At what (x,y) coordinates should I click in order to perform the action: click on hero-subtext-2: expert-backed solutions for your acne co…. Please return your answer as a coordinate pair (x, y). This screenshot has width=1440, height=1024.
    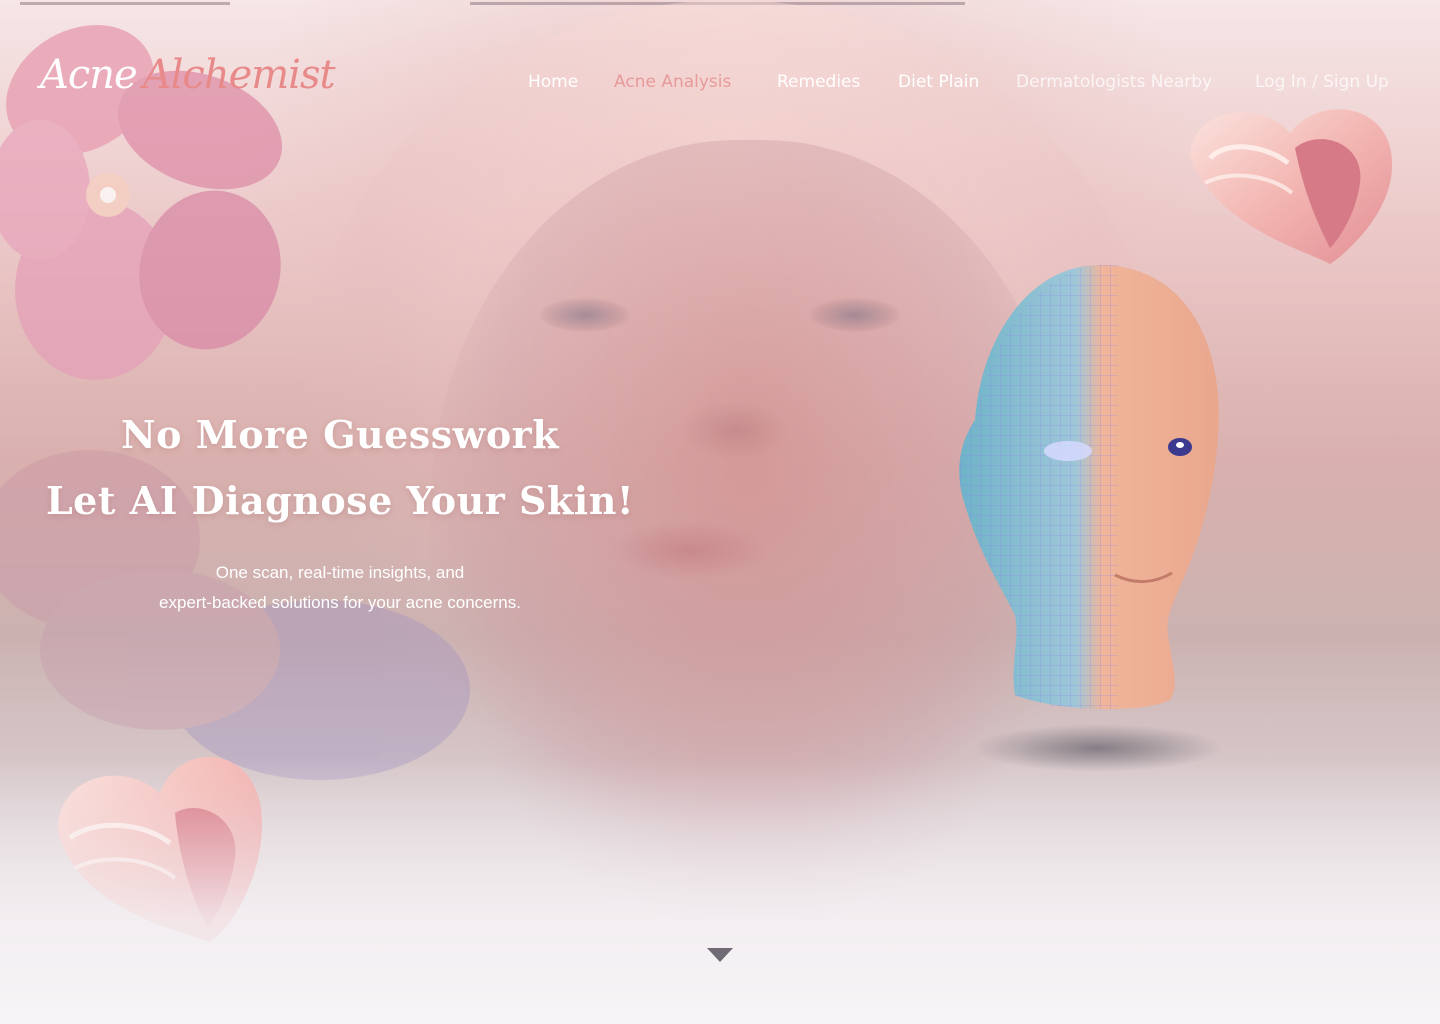
    Looking at the image, I should click on (340, 602).